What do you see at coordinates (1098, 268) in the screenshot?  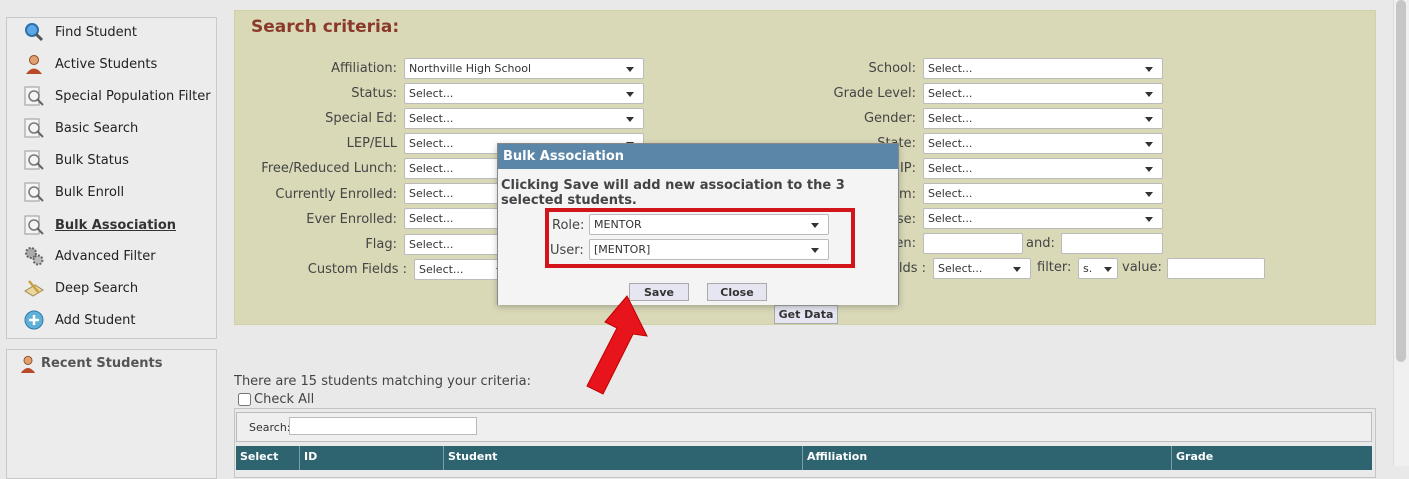 I see `filter-select: s.` at bounding box center [1098, 268].